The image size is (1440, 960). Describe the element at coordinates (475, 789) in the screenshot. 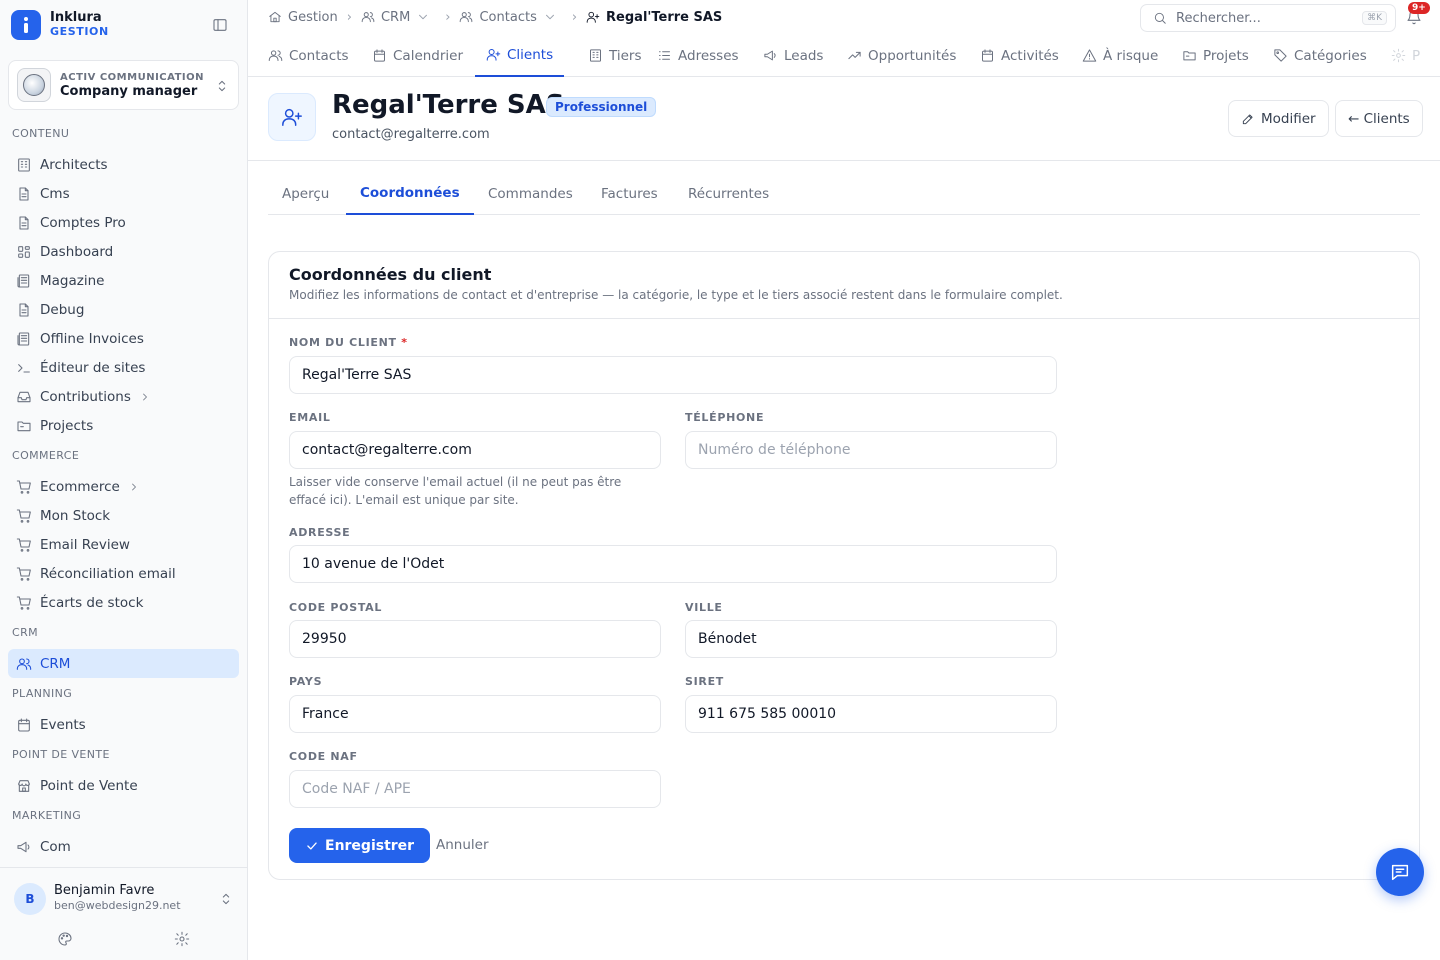

I see `naf-field` at that location.